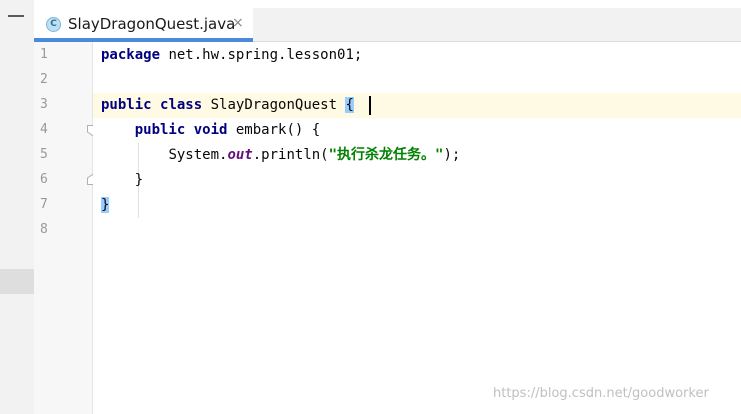  What do you see at coordinates (16, 17) in the screenshot?
I see `minimize-icon` at bounding box center [16, 17].